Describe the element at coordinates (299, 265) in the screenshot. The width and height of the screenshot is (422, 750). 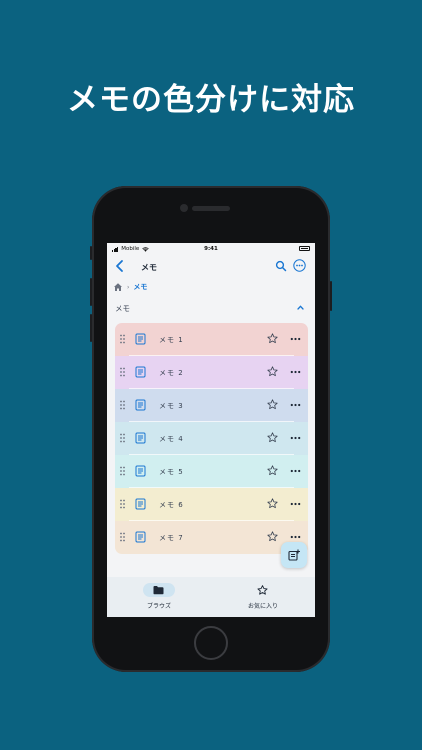
I see `more-circle-icon` at that location.